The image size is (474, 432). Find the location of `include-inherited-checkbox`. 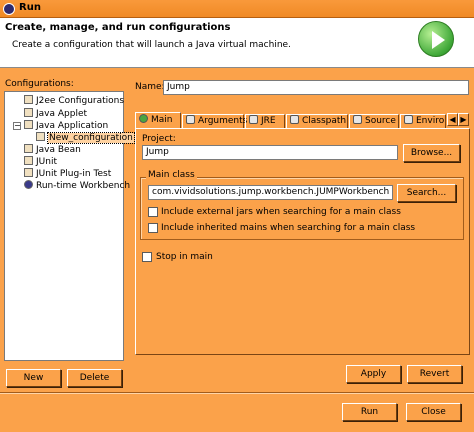

include-inherited-checkbox is located at coordinates (153, 228).